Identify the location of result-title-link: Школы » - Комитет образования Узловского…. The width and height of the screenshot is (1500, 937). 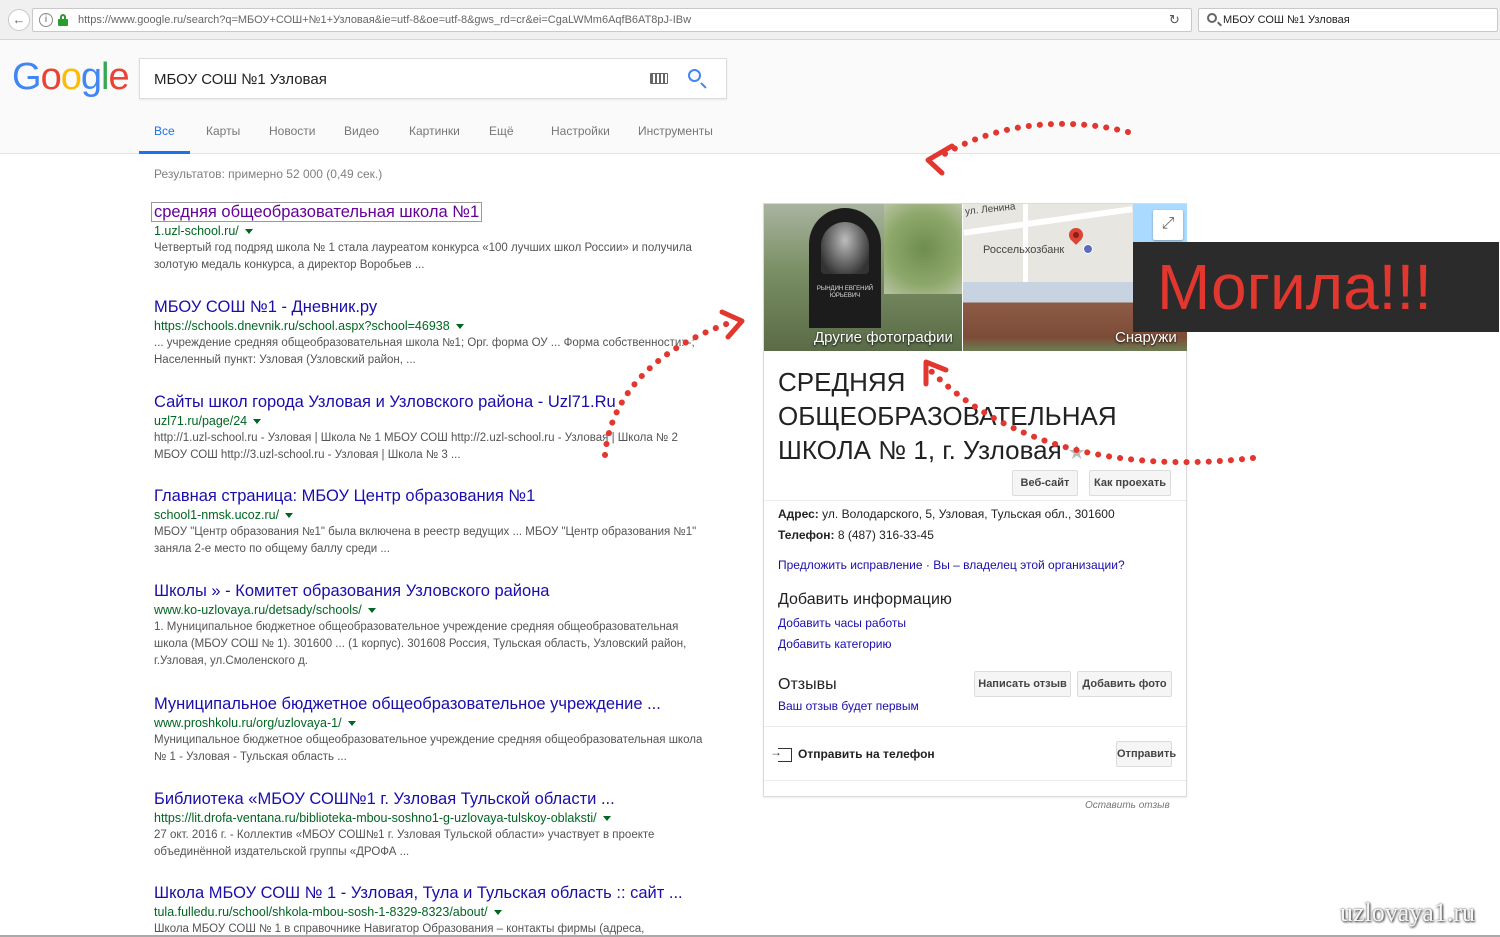
(434, 591).